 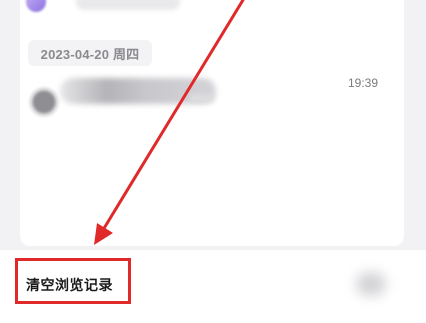 What do you see at coordinates (90, 53) in the screenshot?
I see `date-header: 2023-04-20 周四` at bounding box center [90, 53].